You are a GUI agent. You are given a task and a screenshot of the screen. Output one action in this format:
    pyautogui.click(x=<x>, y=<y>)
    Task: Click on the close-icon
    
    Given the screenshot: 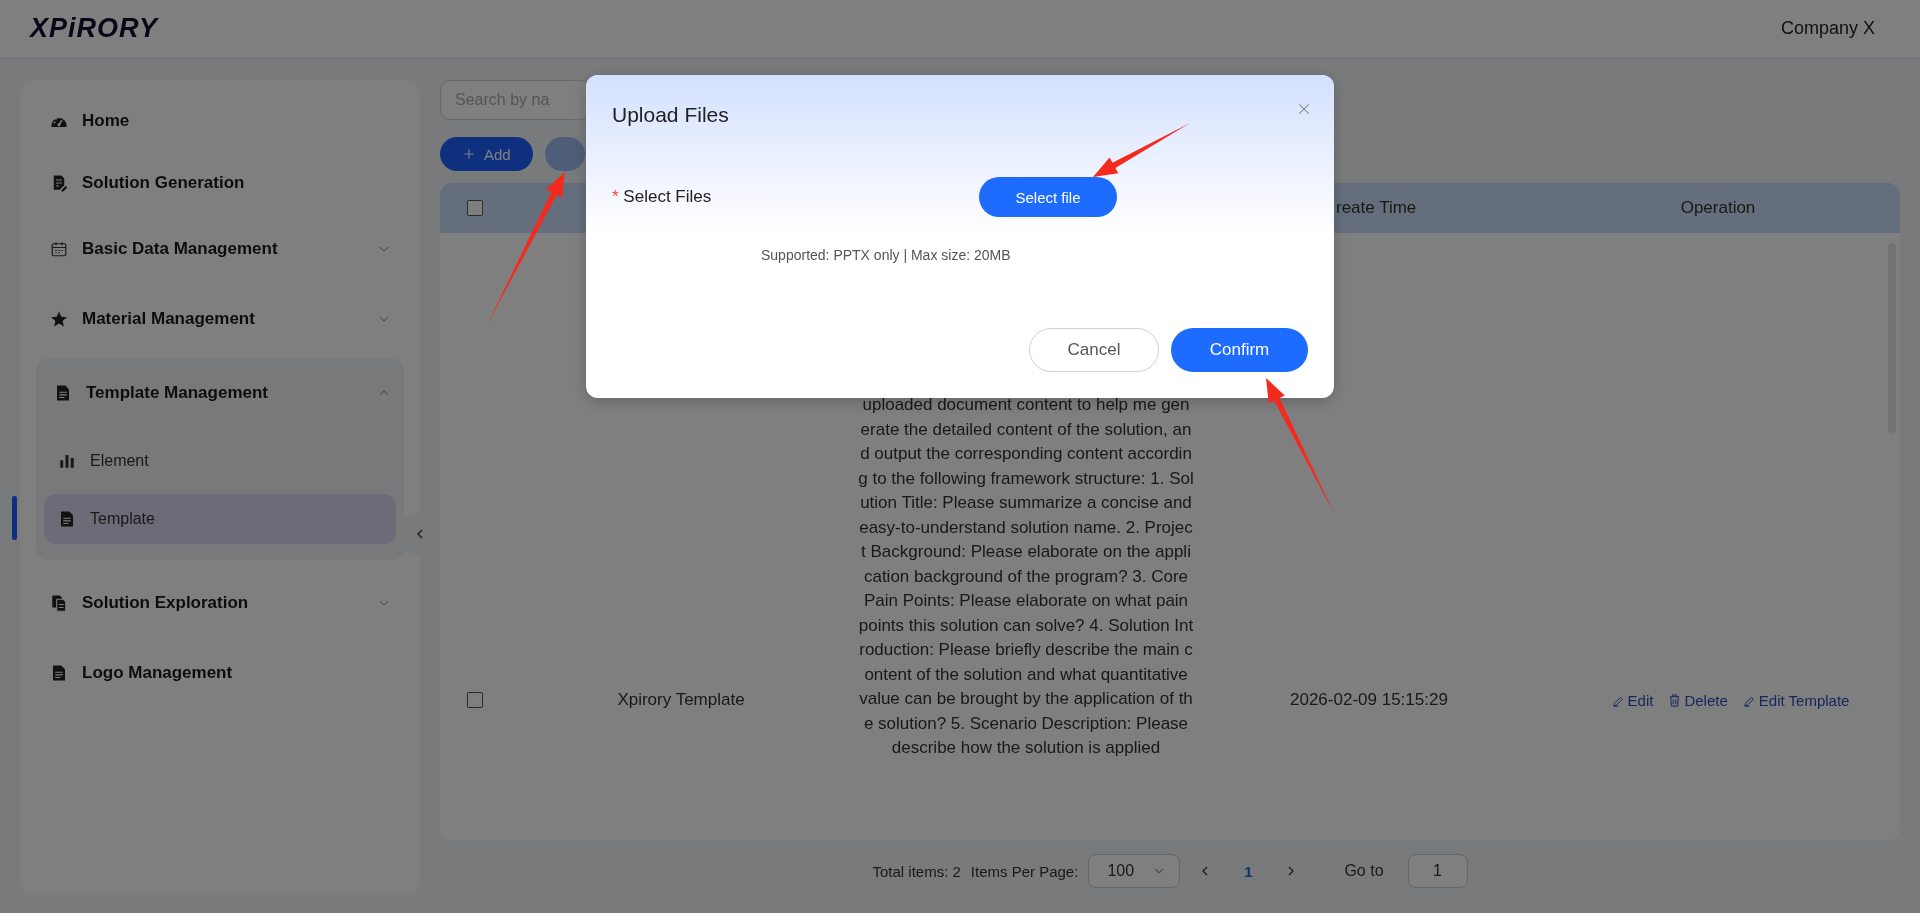 What is the action you would take?
    pyautogui.click(x=1304, y=109)
    